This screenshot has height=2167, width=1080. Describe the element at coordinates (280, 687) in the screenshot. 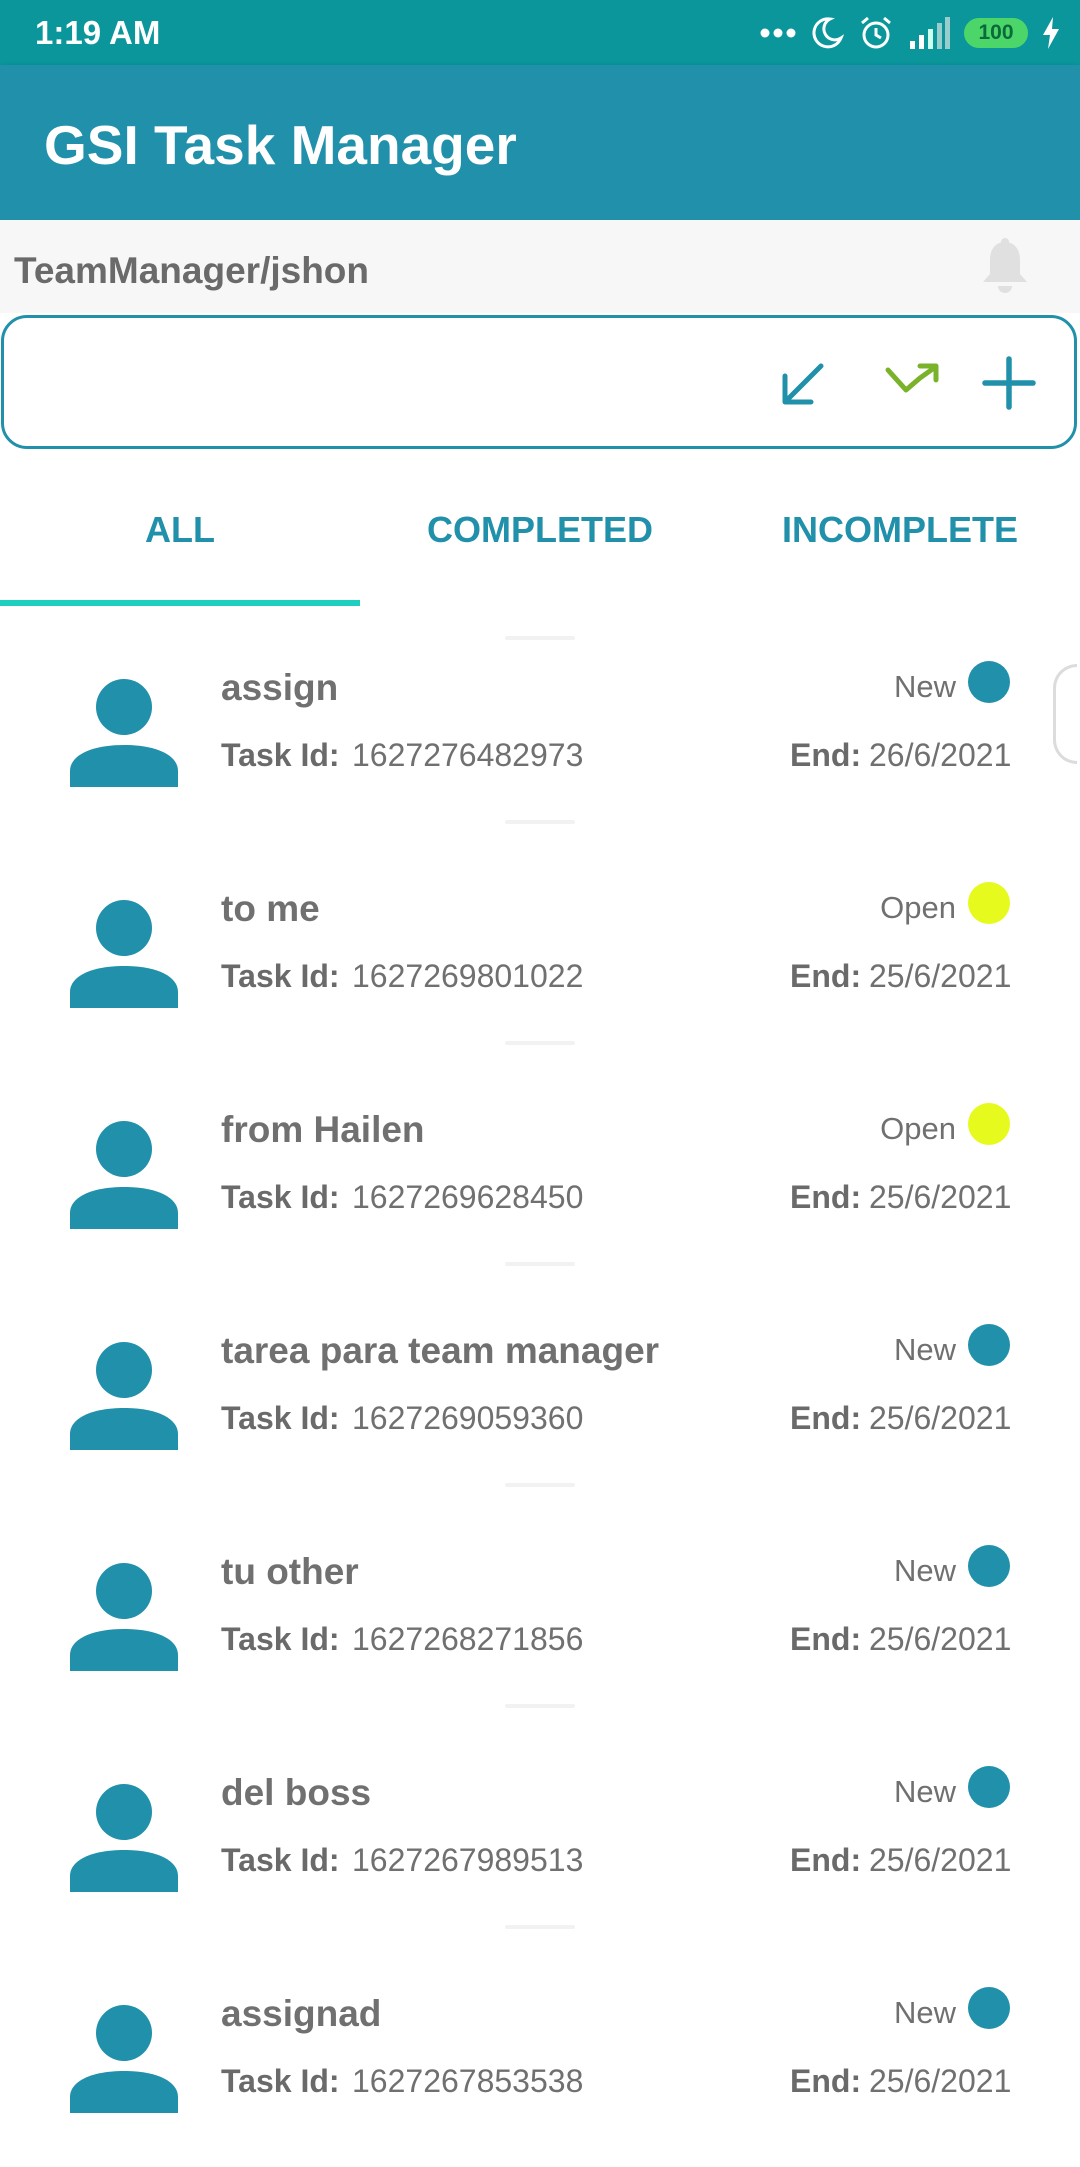

I see `task-title: assign` at that location.